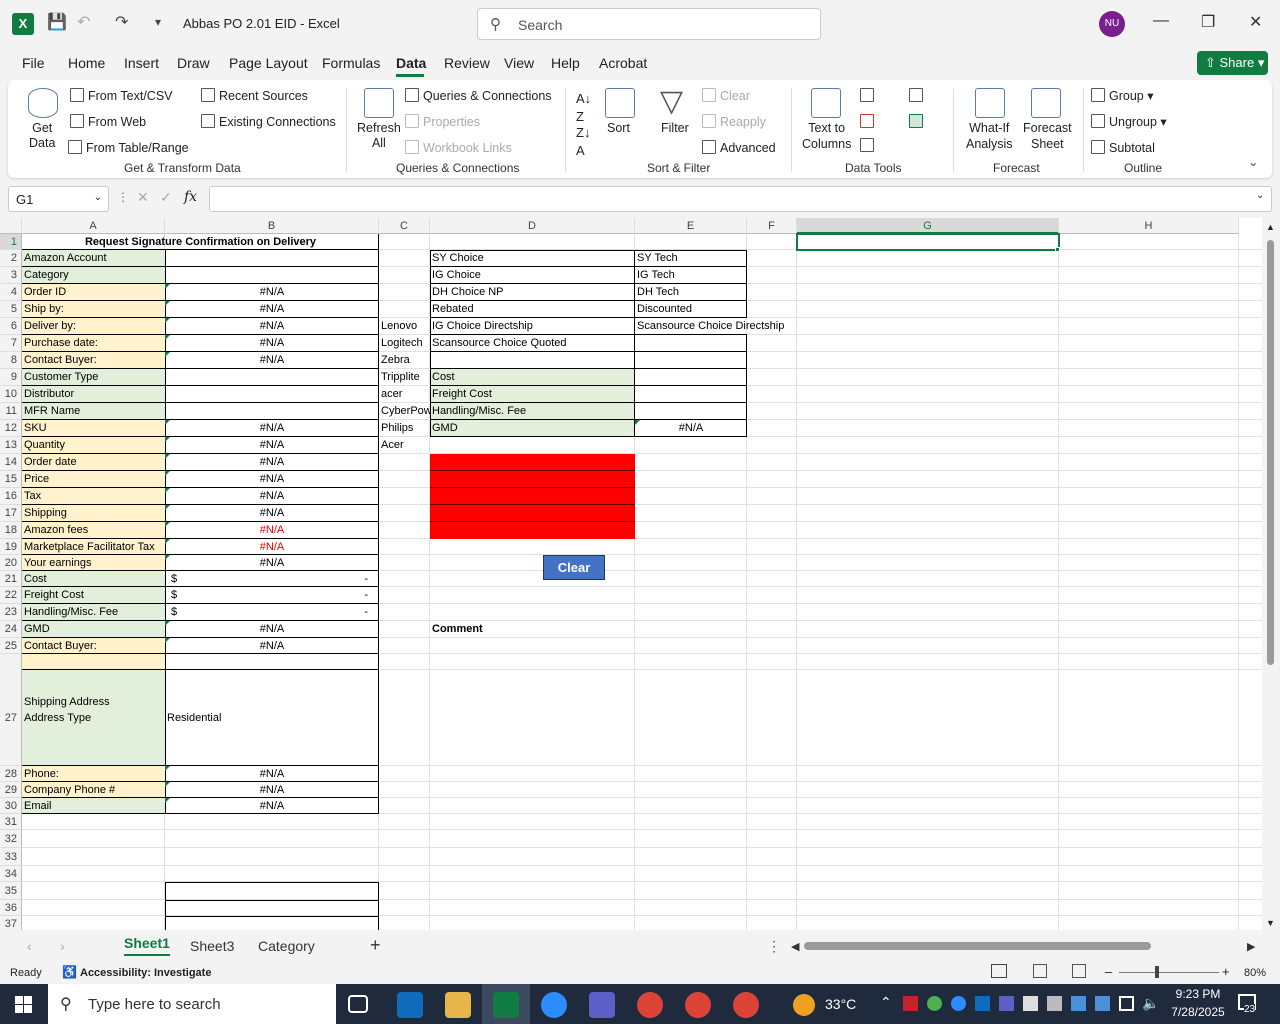 This screenshot has width=1280, height=1024. Describe the element at coordinates (1150, 1003) in the screenshot. I see `volume-icon: 🔈` at that location.